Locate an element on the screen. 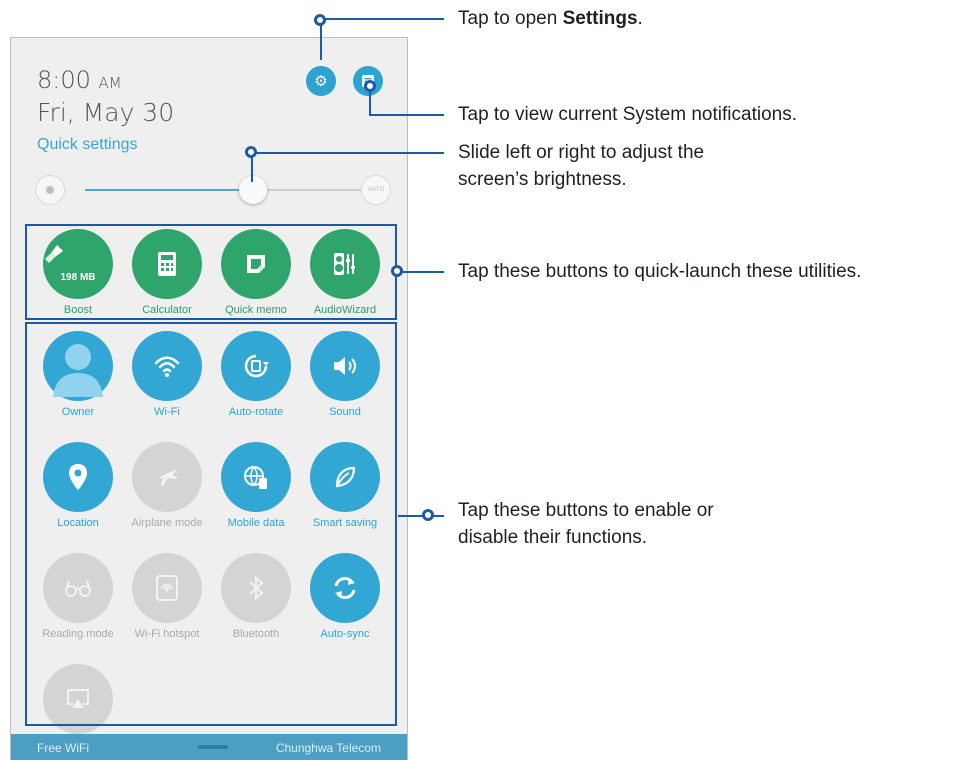 This screenshot has width=953, height=760. auto-brightness-label: AUTO is located at coordinates (376, 190).